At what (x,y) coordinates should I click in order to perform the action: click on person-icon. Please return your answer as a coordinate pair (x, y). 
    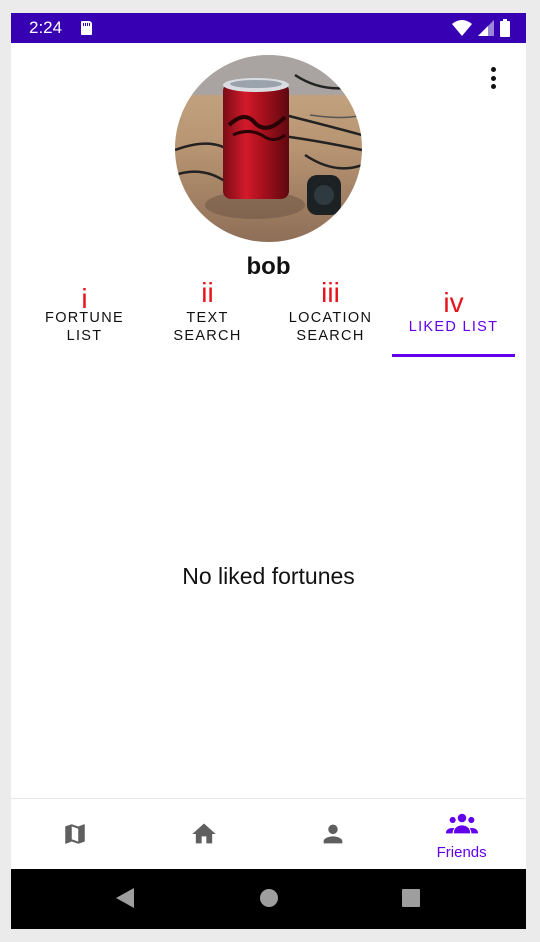
    Looking at the image, I should click on (333, 836).